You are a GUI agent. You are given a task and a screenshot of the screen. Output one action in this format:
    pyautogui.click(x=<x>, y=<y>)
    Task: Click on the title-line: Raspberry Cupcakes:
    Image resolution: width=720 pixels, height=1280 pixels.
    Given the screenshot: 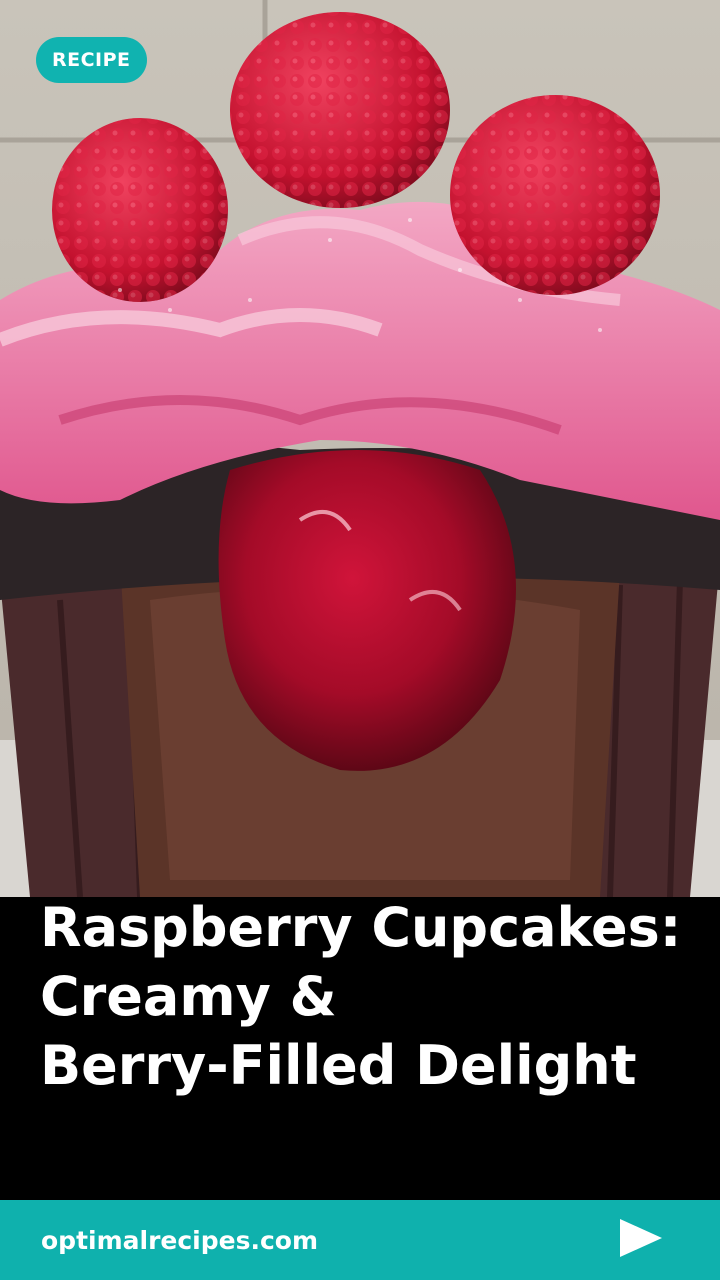 What is the action you would take?
    pyautogui.click(x=361, y=927)
    